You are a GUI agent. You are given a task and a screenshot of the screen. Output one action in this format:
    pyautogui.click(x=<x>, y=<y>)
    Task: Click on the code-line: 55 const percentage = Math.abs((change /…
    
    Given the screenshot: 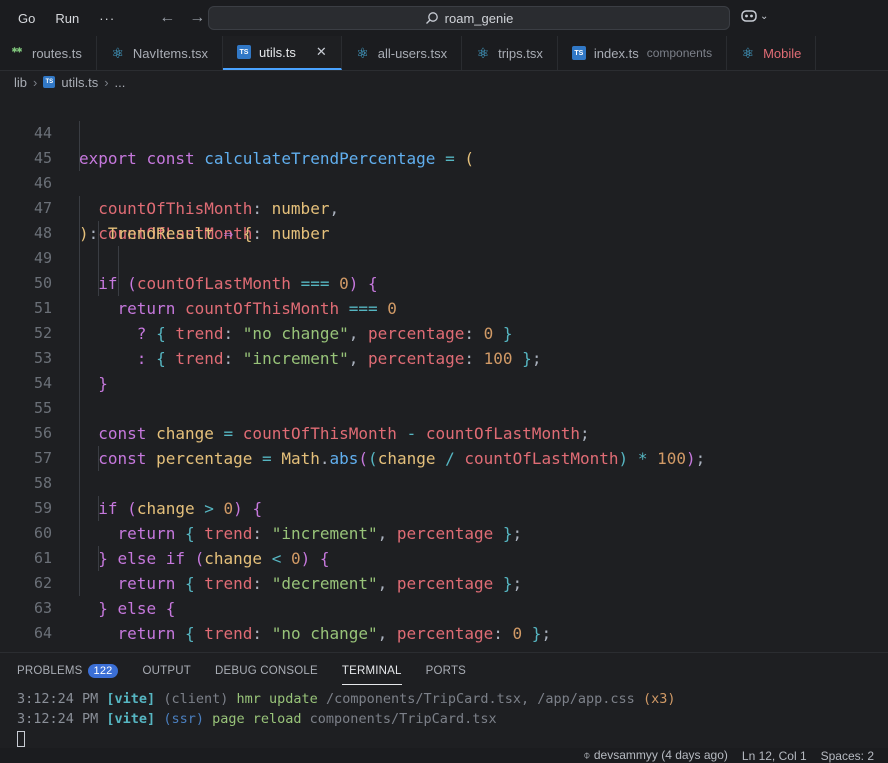 What is the action you would take?
    pyautogui.click(x=444, y=419)
    